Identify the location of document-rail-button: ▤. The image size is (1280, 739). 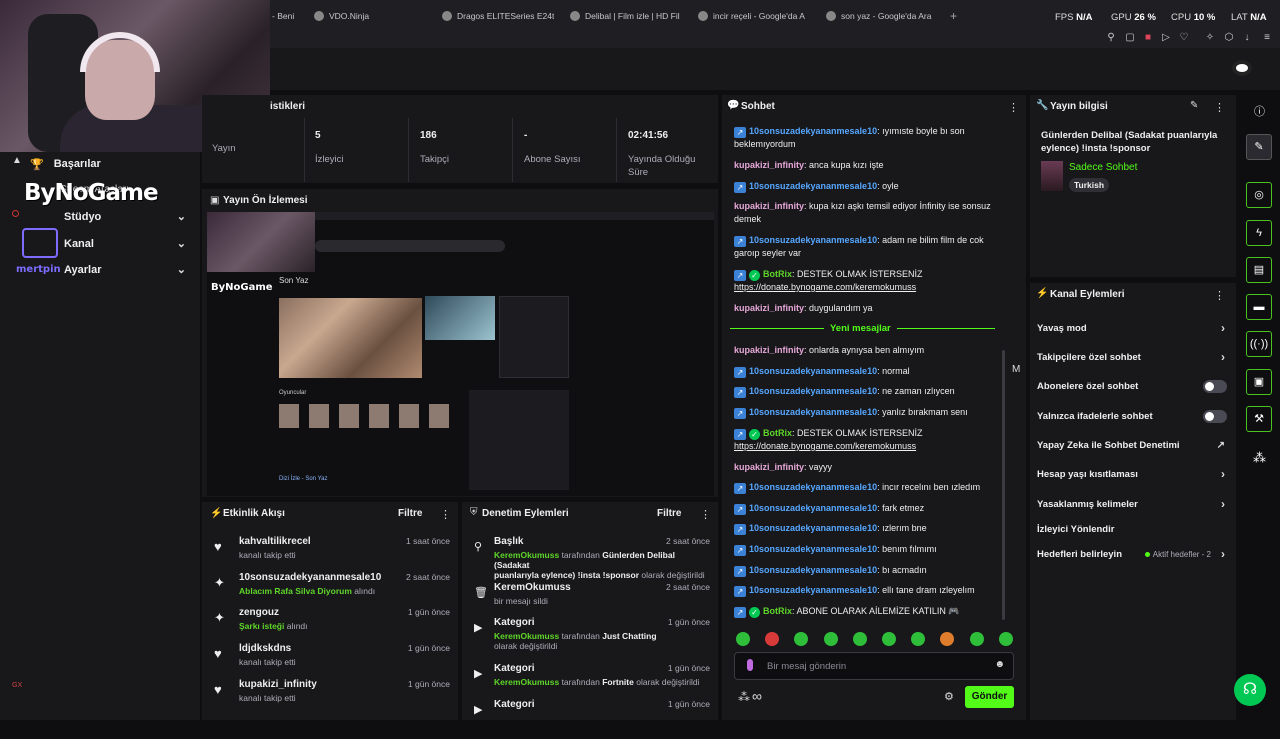
(1259, 270).